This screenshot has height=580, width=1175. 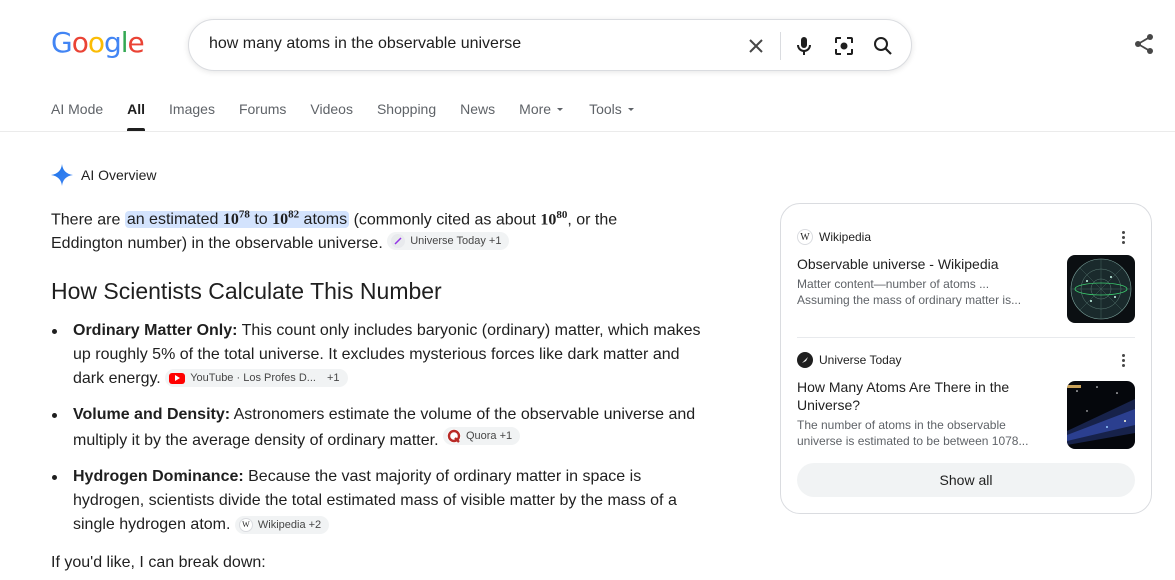 What do you see at coordinates (456, 241) in the screenshot?
I see `chip-label: Universe Today +1` at bounding box center [456, 241].